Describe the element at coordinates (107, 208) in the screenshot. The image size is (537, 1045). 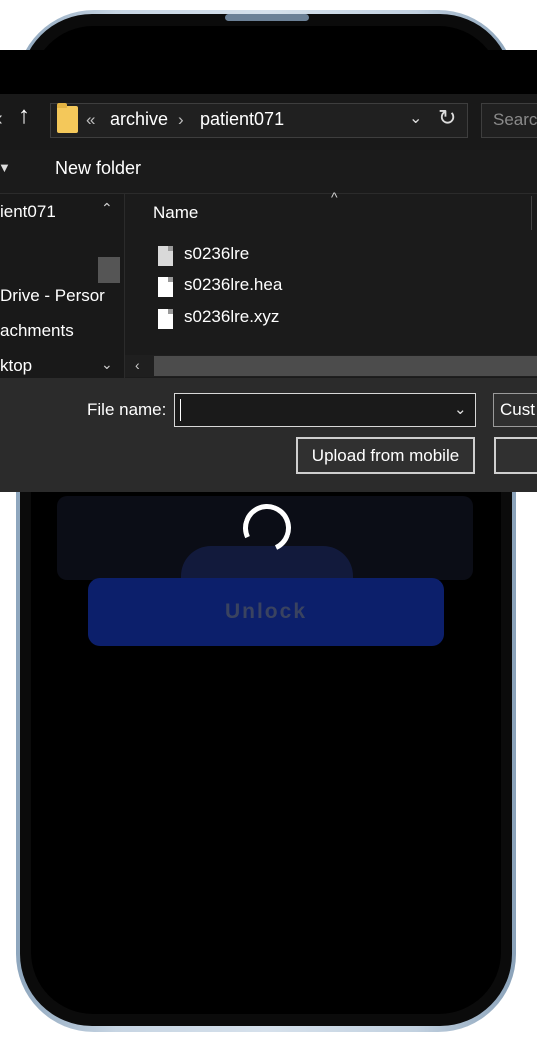
I see `chevron-up-icon: ⌃` at that location.